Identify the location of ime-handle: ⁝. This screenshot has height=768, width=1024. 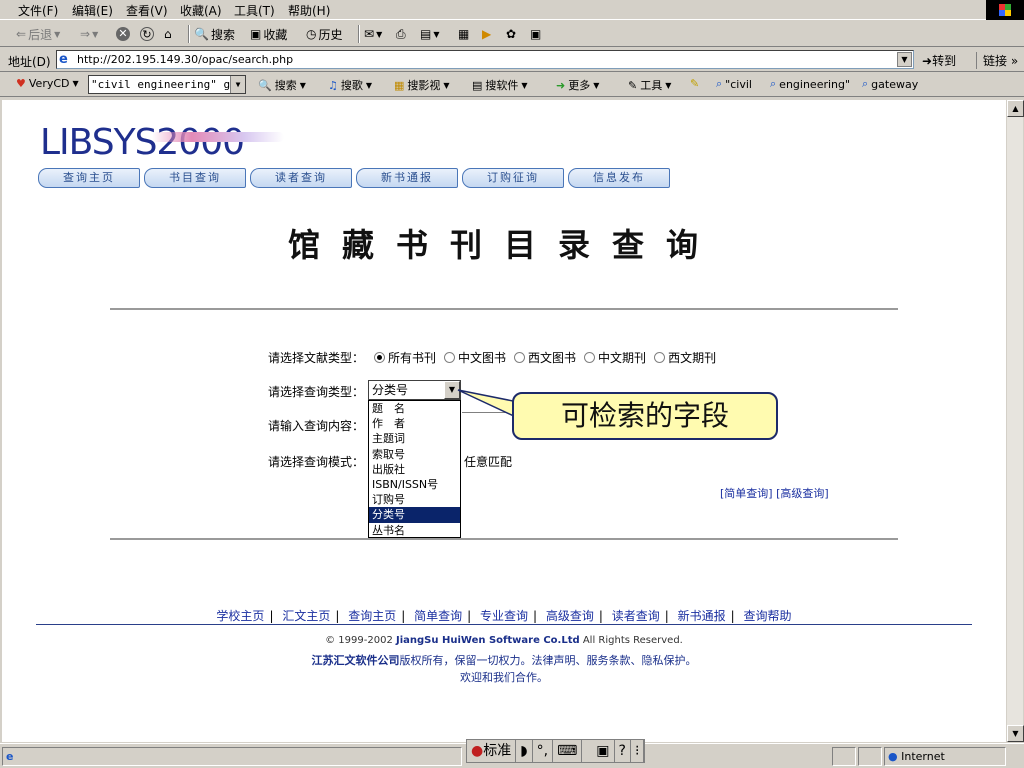
(638, 751).